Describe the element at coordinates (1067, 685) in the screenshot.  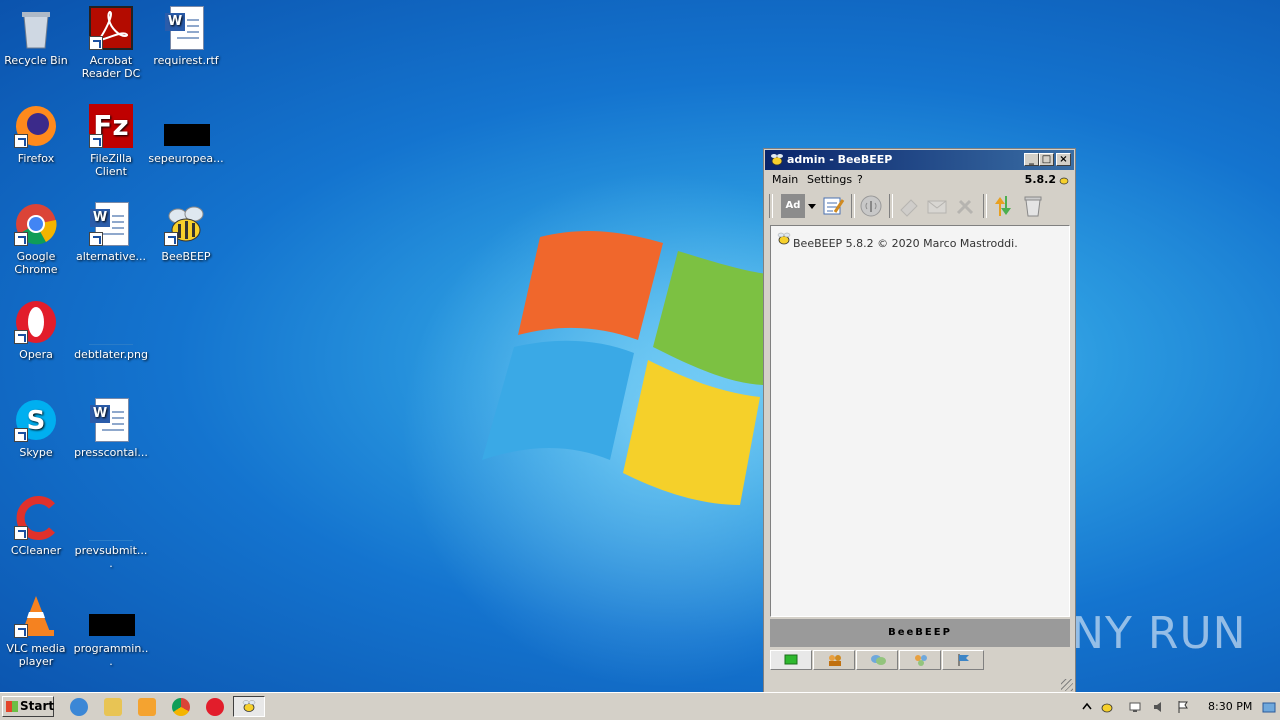
I see `resize-grip` at that location.